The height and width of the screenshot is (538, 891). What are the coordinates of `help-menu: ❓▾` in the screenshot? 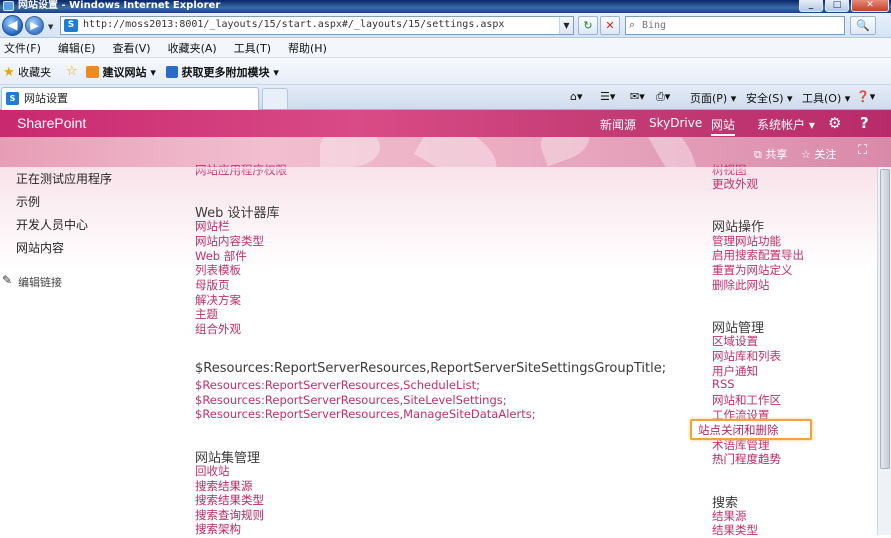 It's located at (865, 96).